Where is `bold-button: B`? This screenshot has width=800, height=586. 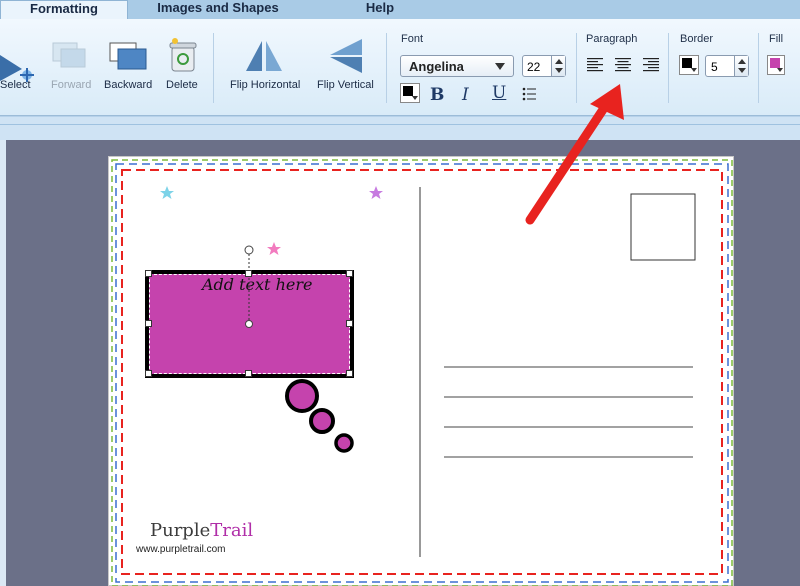
bold-button: B is located at coordinates (437, 95).